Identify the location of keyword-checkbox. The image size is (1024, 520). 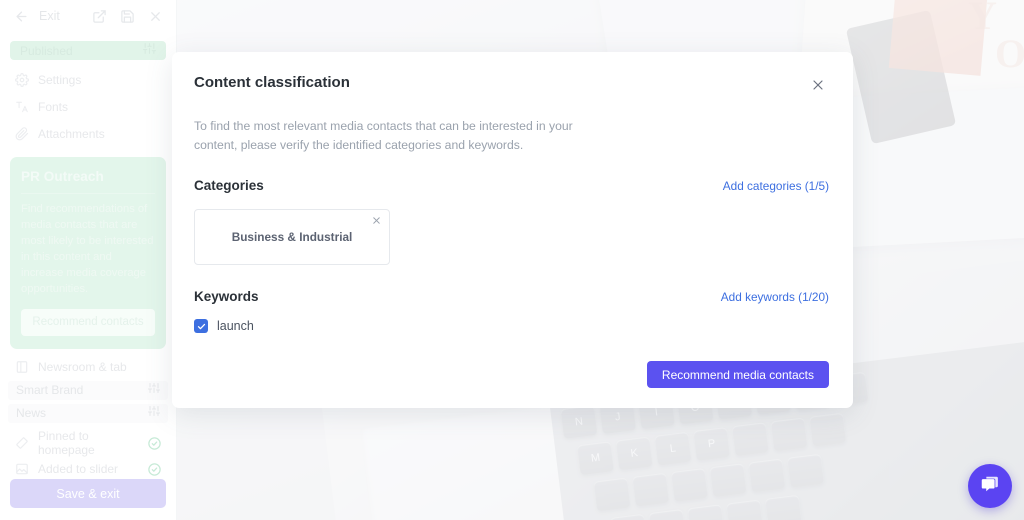
(201, 326).